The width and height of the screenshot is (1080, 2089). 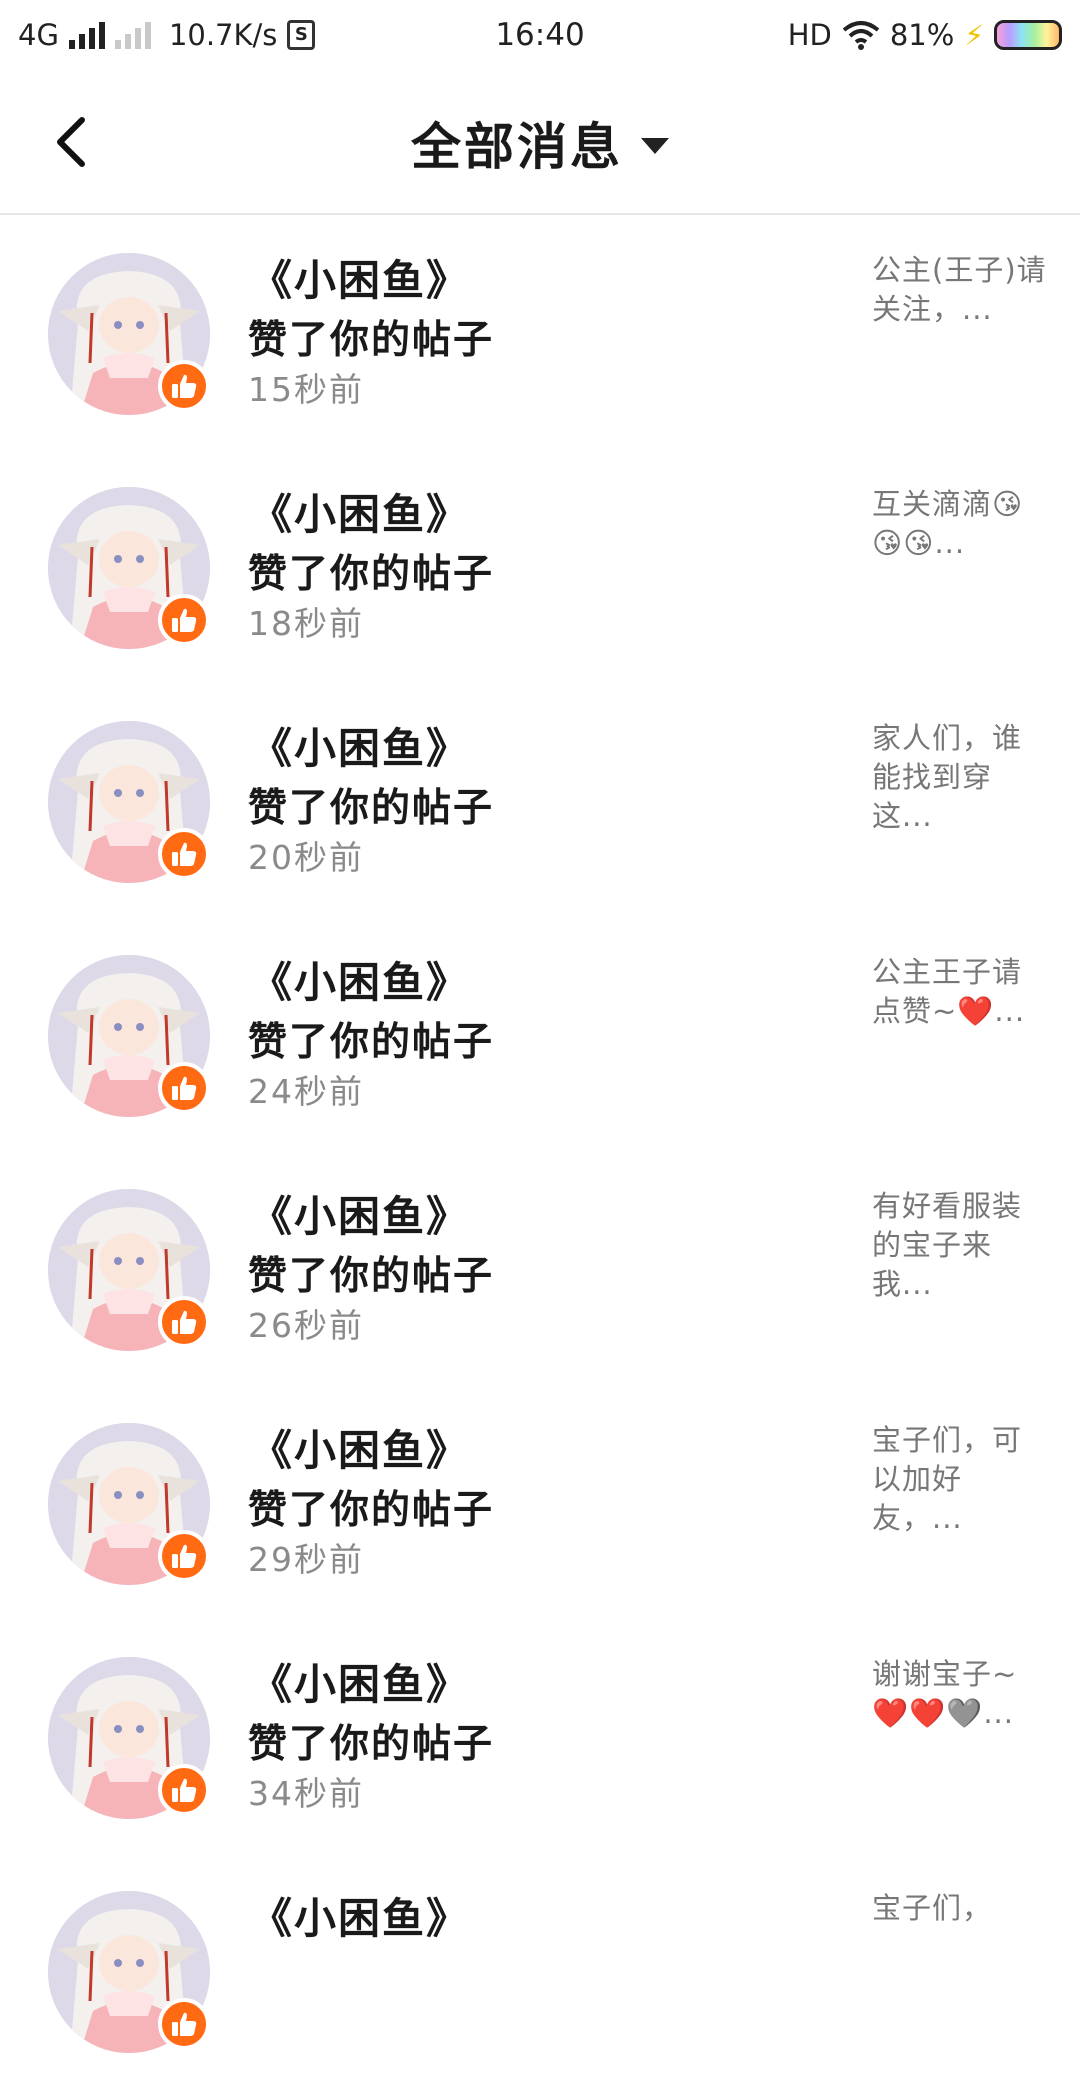 What do you see at coordinates (301, 35) in the screenshot?
I see `sim-icon: S` at bounding box center [301, 35].